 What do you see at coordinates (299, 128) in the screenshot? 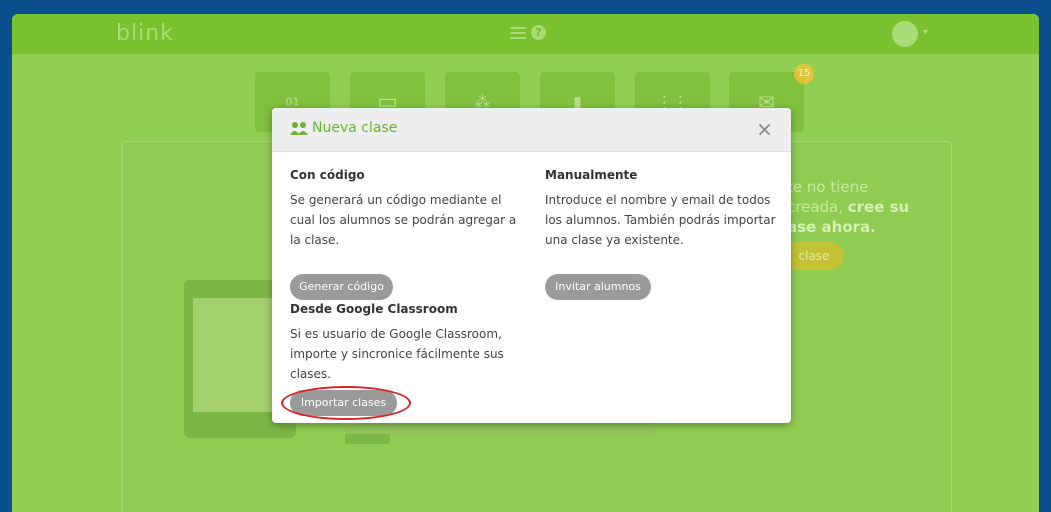
I see `group-icon` at bounding box center [299, 128].